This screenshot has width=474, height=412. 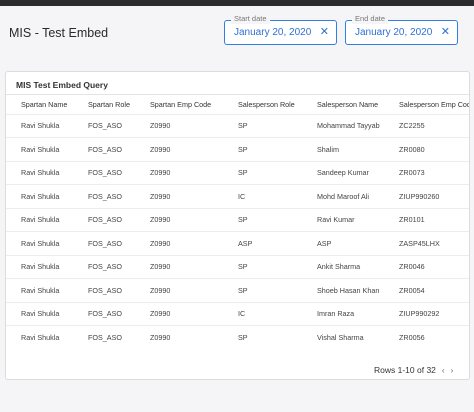 I want to click on column-header: Spartan Name, so click(x=39, y=105).